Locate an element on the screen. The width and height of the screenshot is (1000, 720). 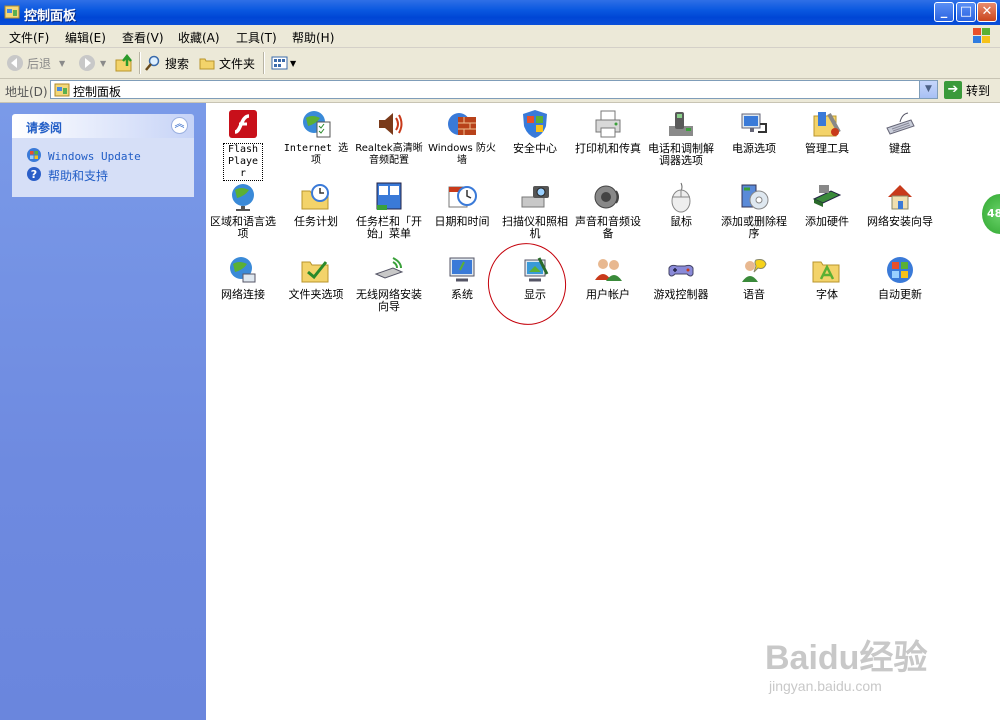
item-automatic-updates: 自动更新 is located at coordinates (900, 277).